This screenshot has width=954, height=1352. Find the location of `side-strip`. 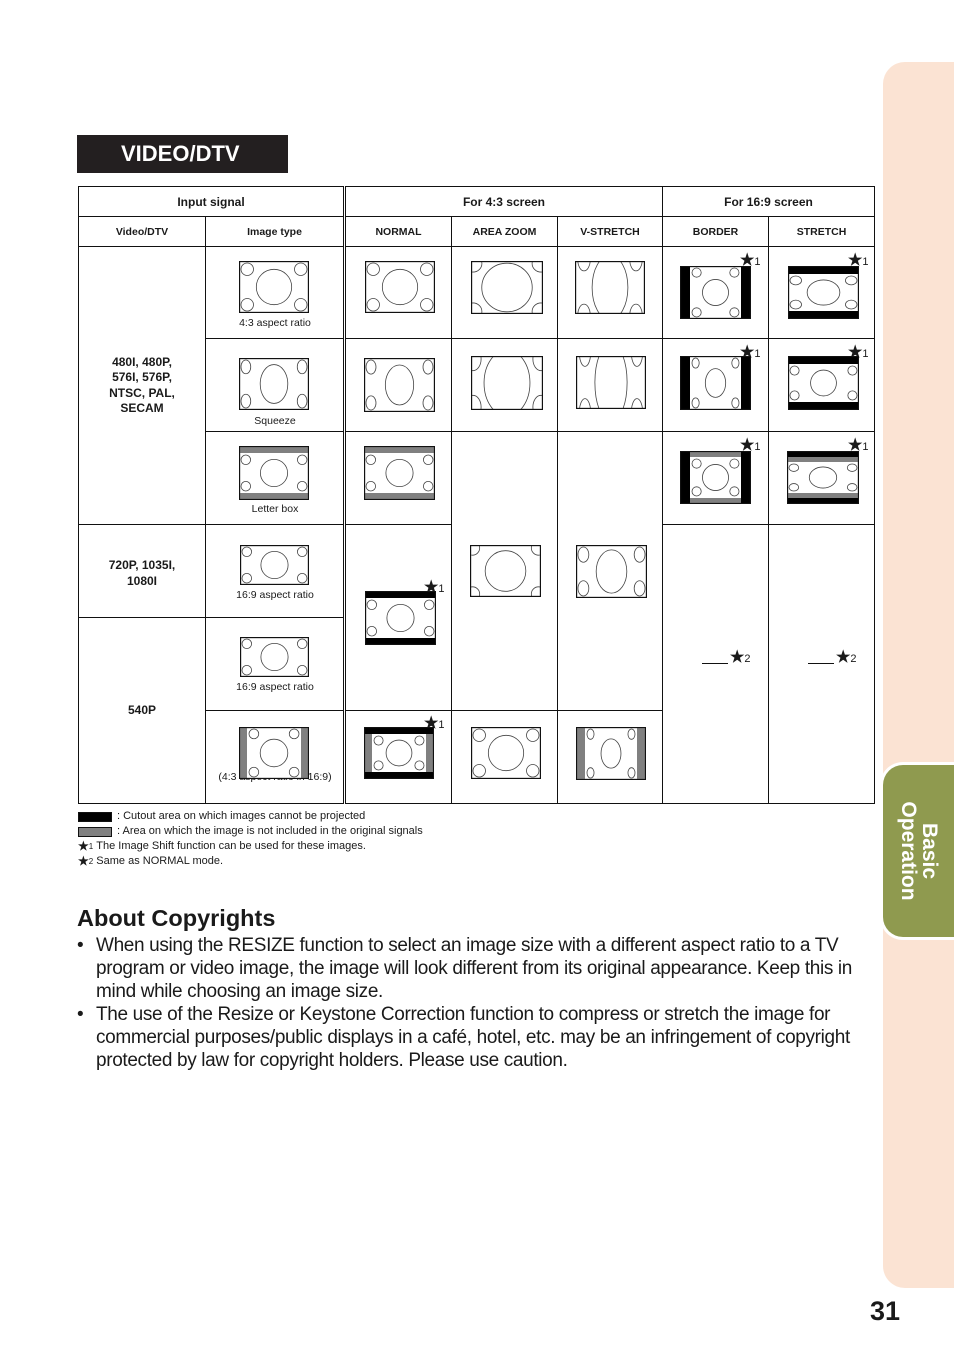

side-strip is located at coordinates (918, 675).